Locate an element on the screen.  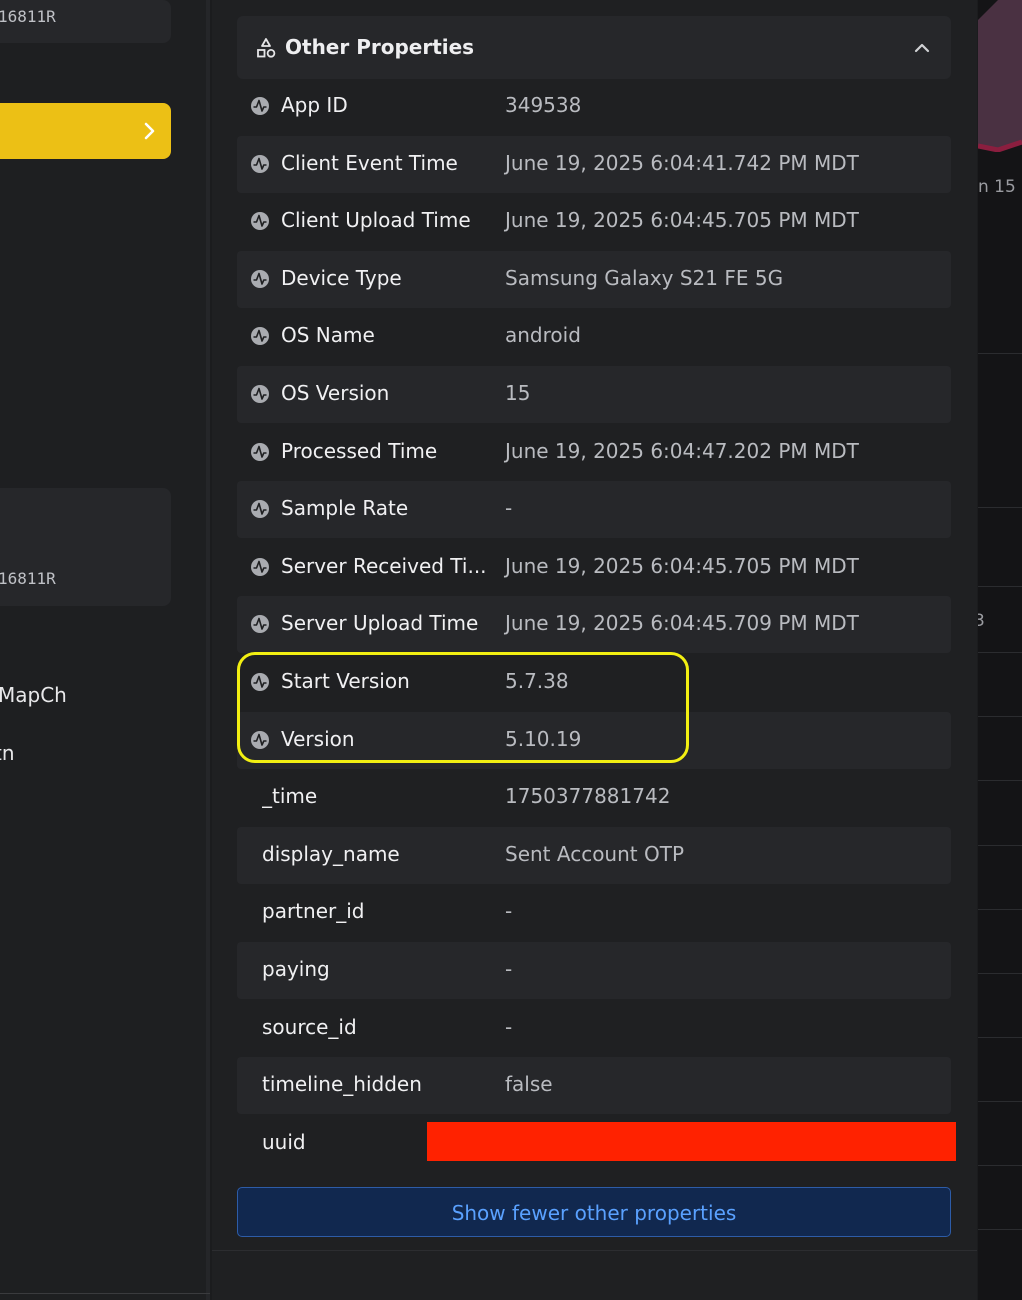
property-key: Processed Time is located at coordinates (359, 450).